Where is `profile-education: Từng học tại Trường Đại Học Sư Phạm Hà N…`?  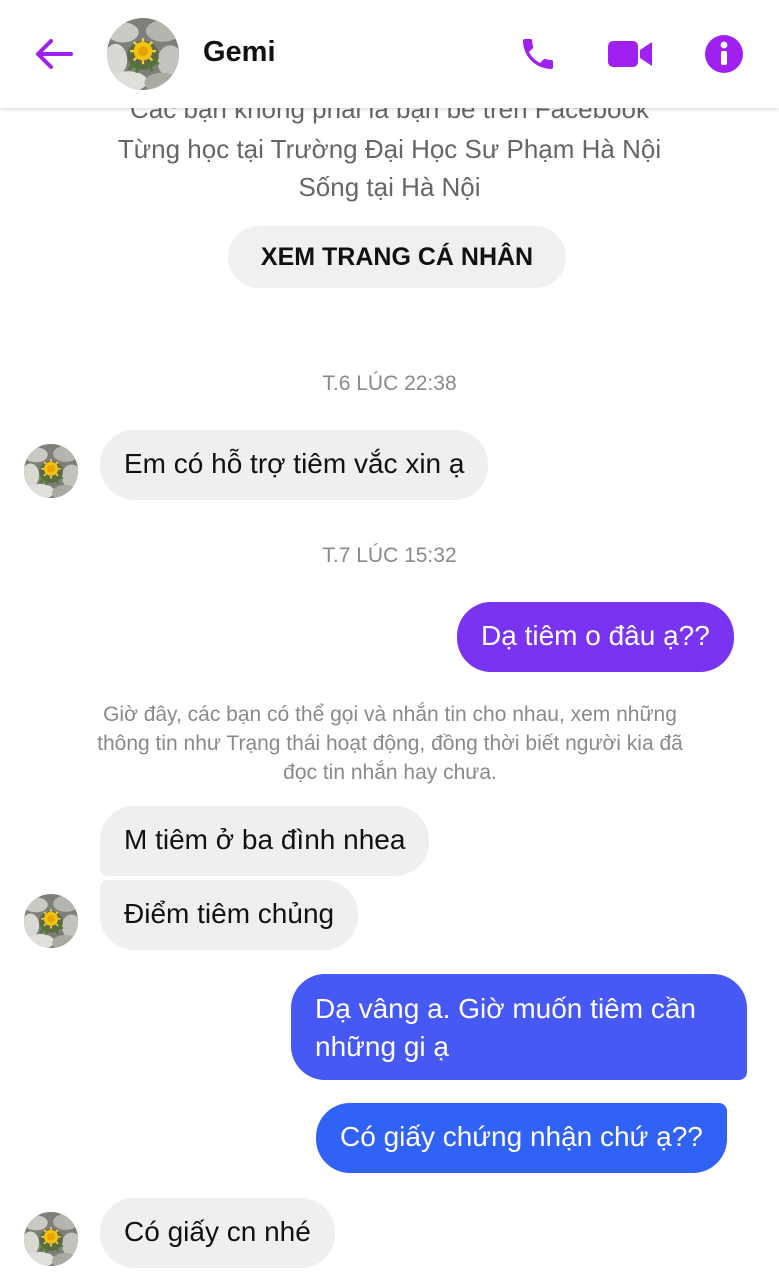
profile-education: Từng học tại Trường Đại Học Sư Phạm Hà N… is located at coordinates (389, 149).